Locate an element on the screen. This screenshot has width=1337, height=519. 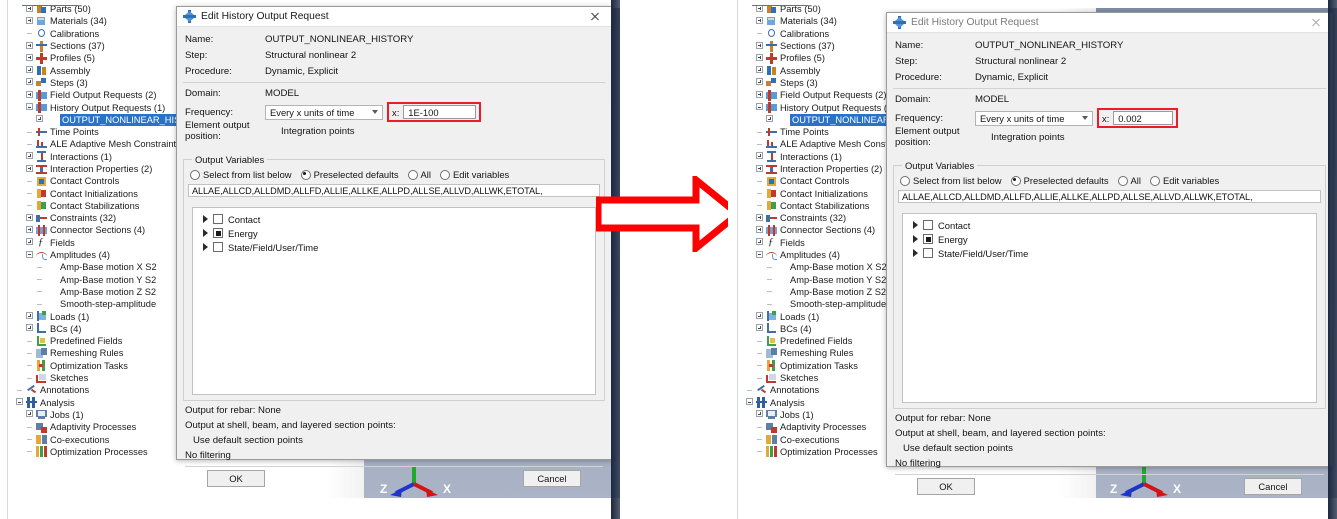
frequency-x-highlight: x: 1E-100 is located at coordinates (434, 112).